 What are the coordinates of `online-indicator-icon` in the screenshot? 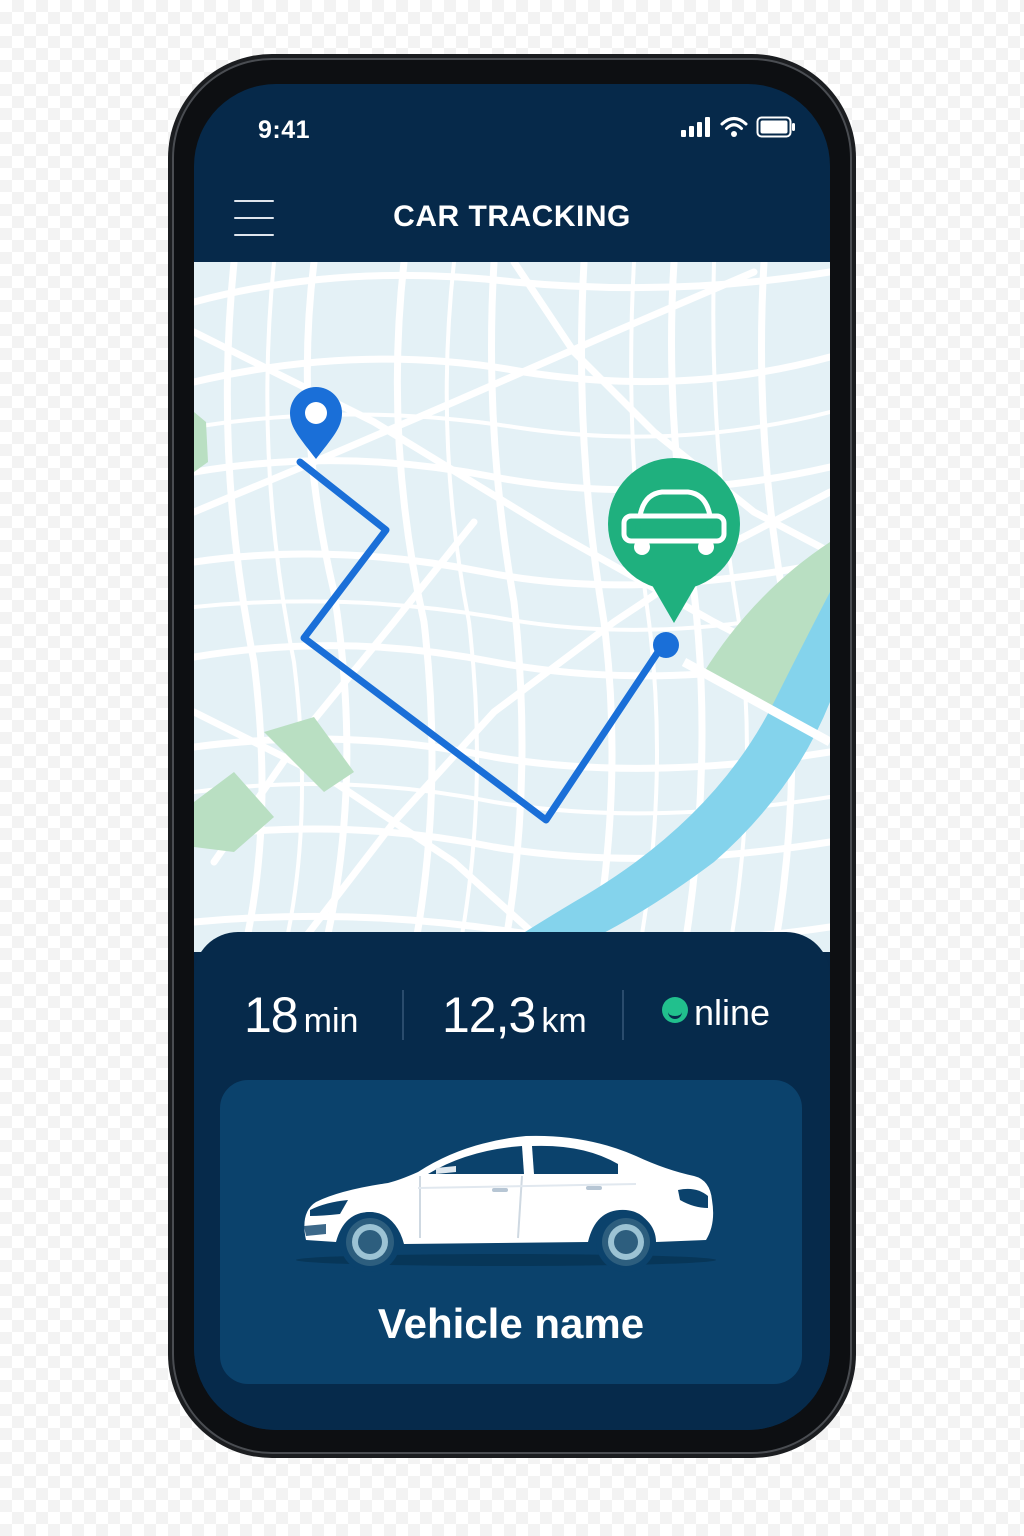 It's located at (675, 1010).